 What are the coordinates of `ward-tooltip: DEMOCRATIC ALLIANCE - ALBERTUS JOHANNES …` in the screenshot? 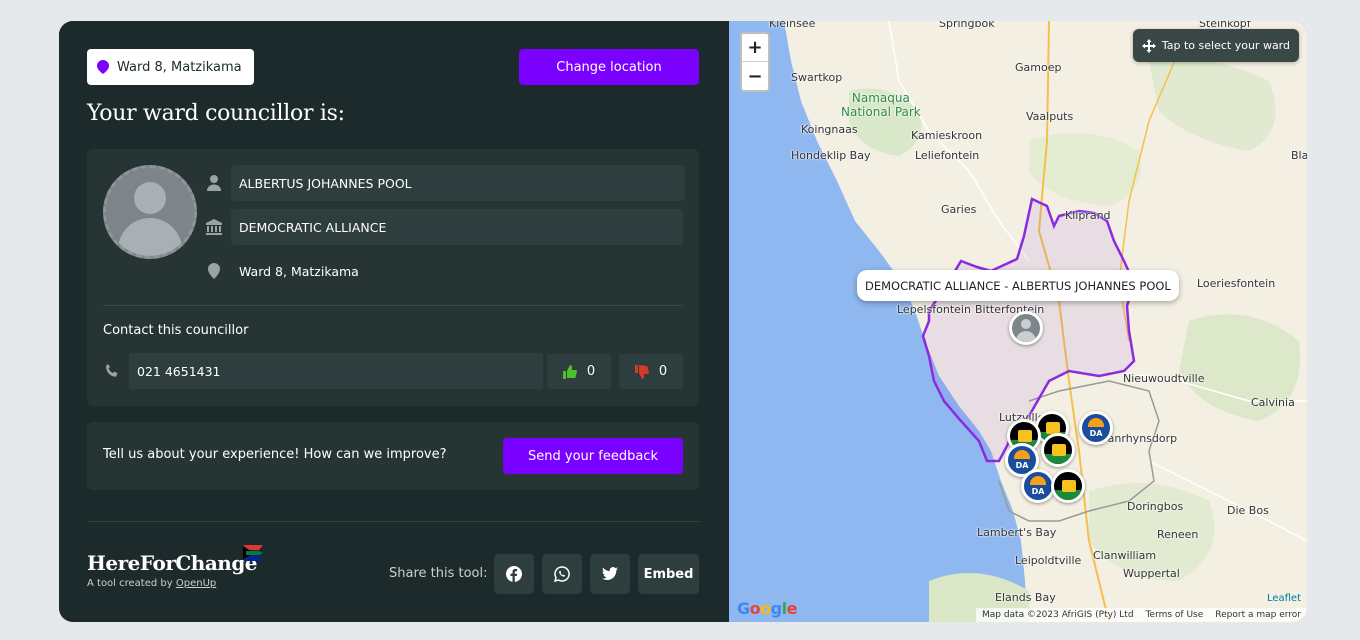 It's located at (1018, 285).